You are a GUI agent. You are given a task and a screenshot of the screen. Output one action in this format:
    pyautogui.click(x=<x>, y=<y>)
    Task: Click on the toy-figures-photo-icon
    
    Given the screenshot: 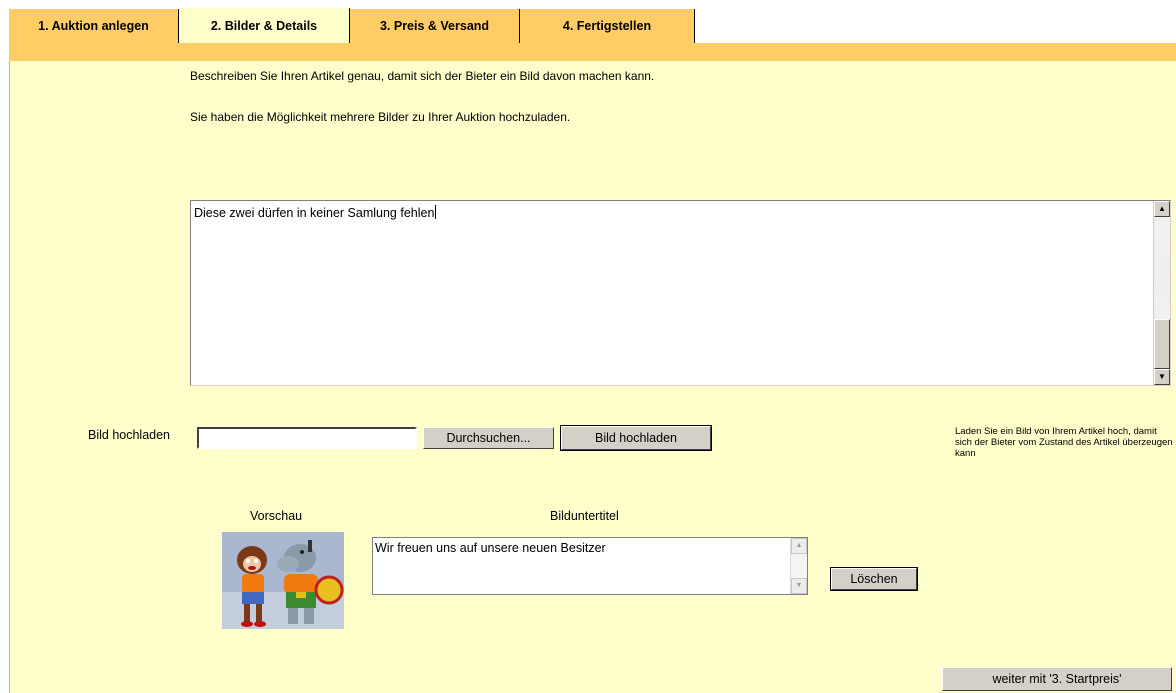 What is the action you would take?
    pyautogui.click(x=283, y=580)
    